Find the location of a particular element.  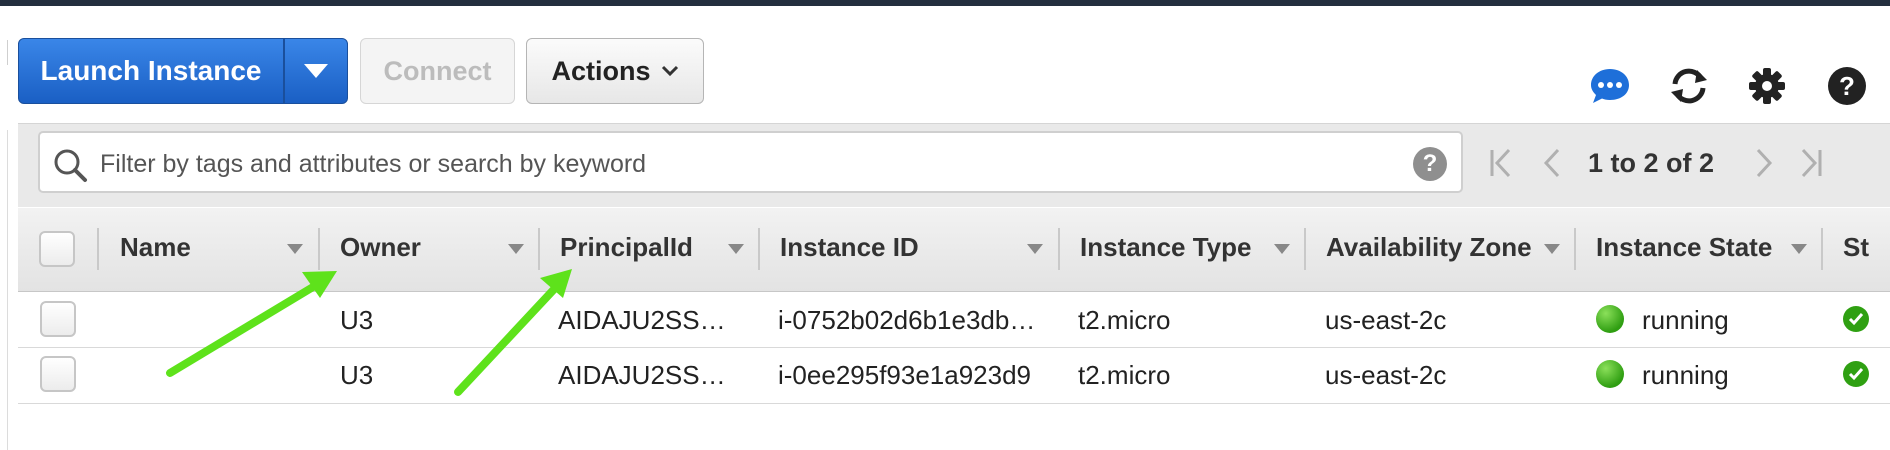

next-page-icon is located at coordinates (1763, 163).